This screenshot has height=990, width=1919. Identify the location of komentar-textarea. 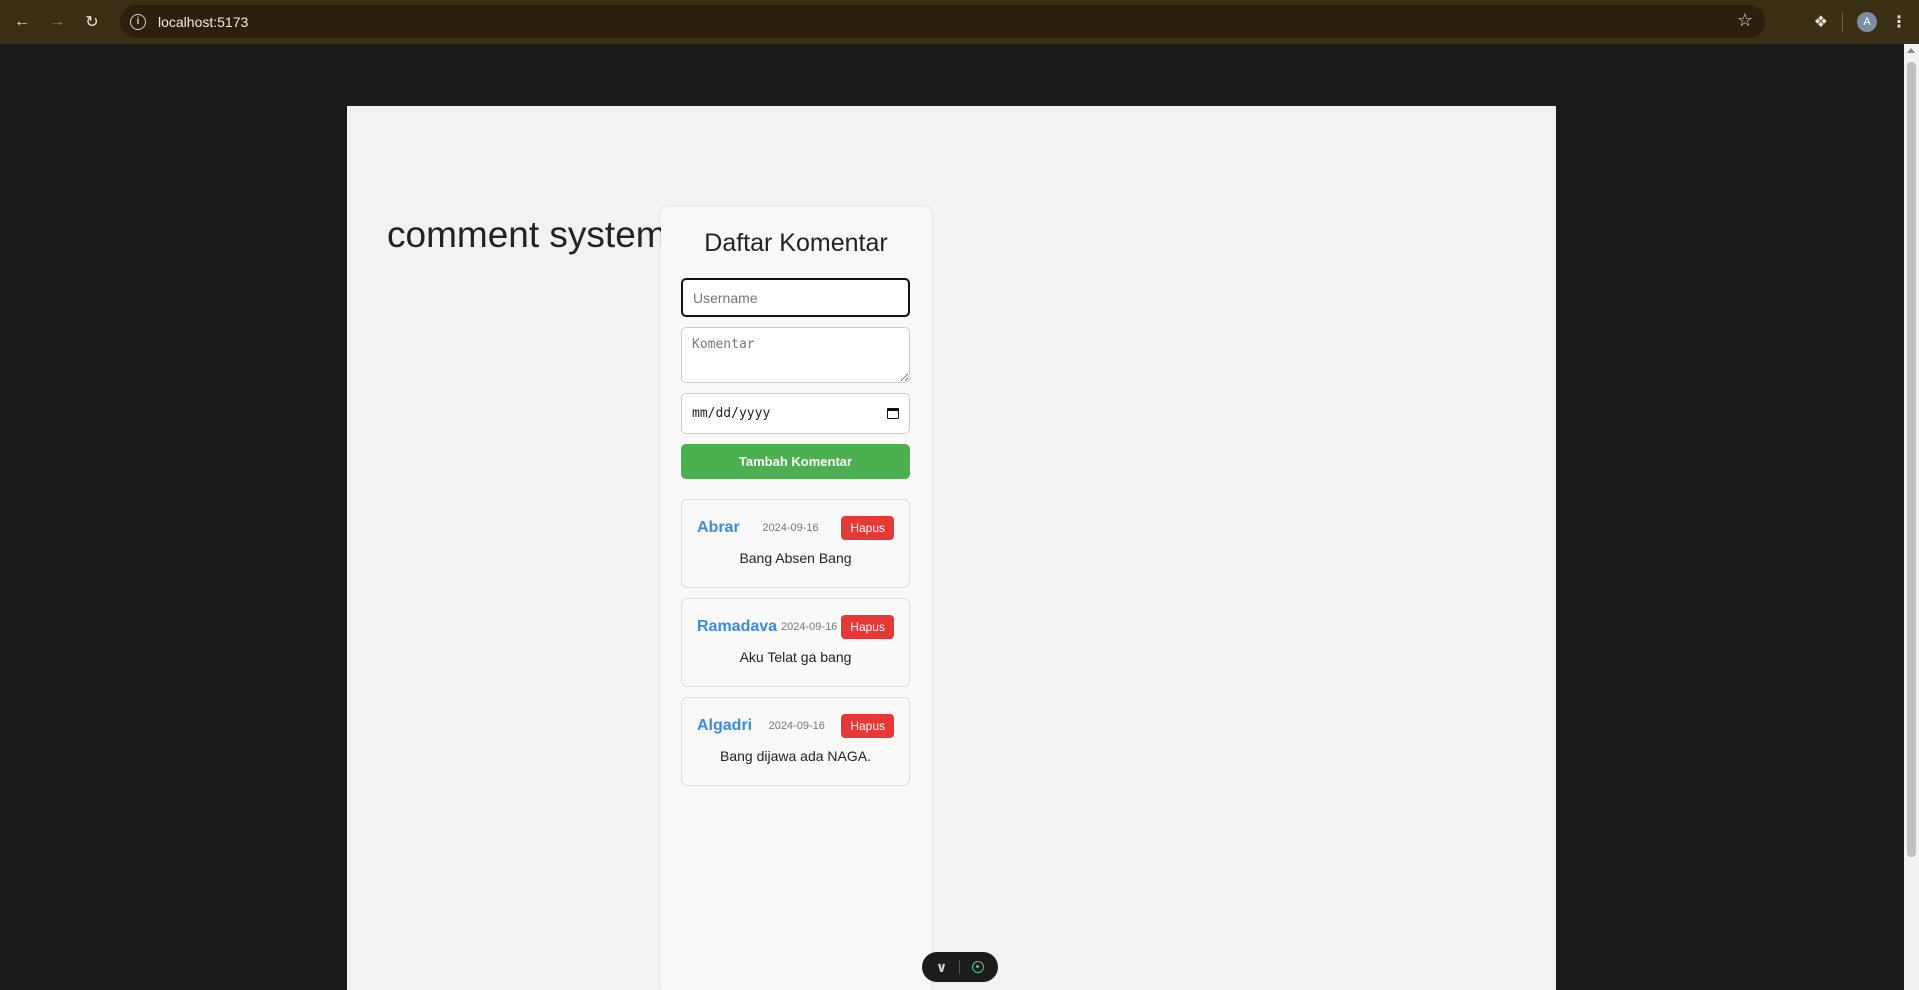
(795, 355).